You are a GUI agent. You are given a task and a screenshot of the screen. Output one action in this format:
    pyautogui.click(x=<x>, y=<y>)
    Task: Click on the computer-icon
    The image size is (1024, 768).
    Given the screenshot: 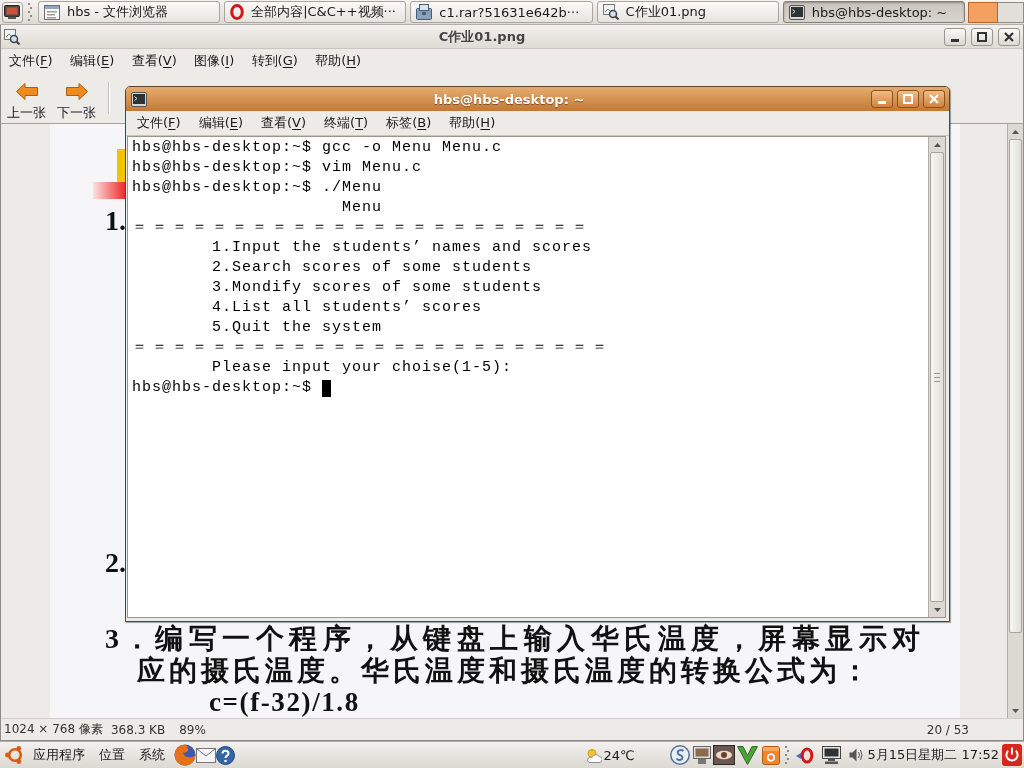 What is the action you would take?
    pyautogui.click(x=831, y=755)
    